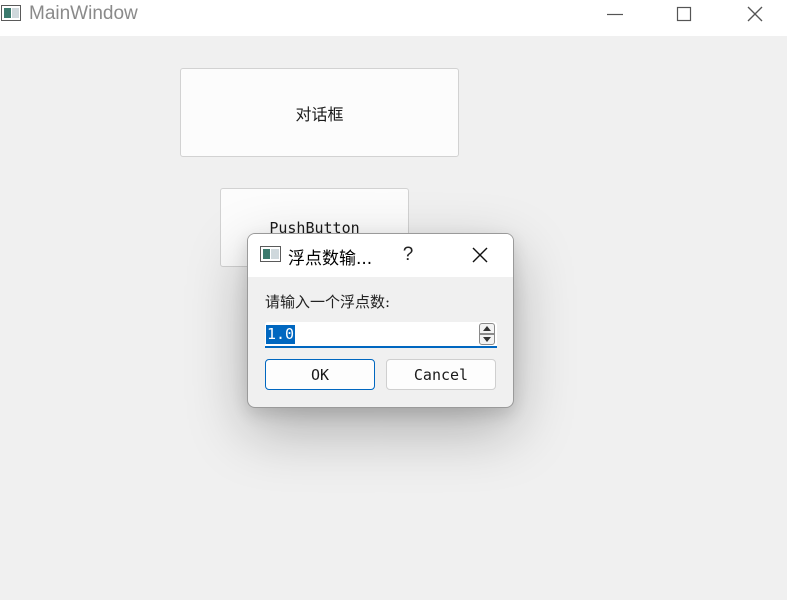 This screenshot has width=787, height=600. What do you see at coordinates (380, 255) in the screenshot?
I see `dialog-titlebar: 浮点数输... ?` at bounding box center [380, 255].